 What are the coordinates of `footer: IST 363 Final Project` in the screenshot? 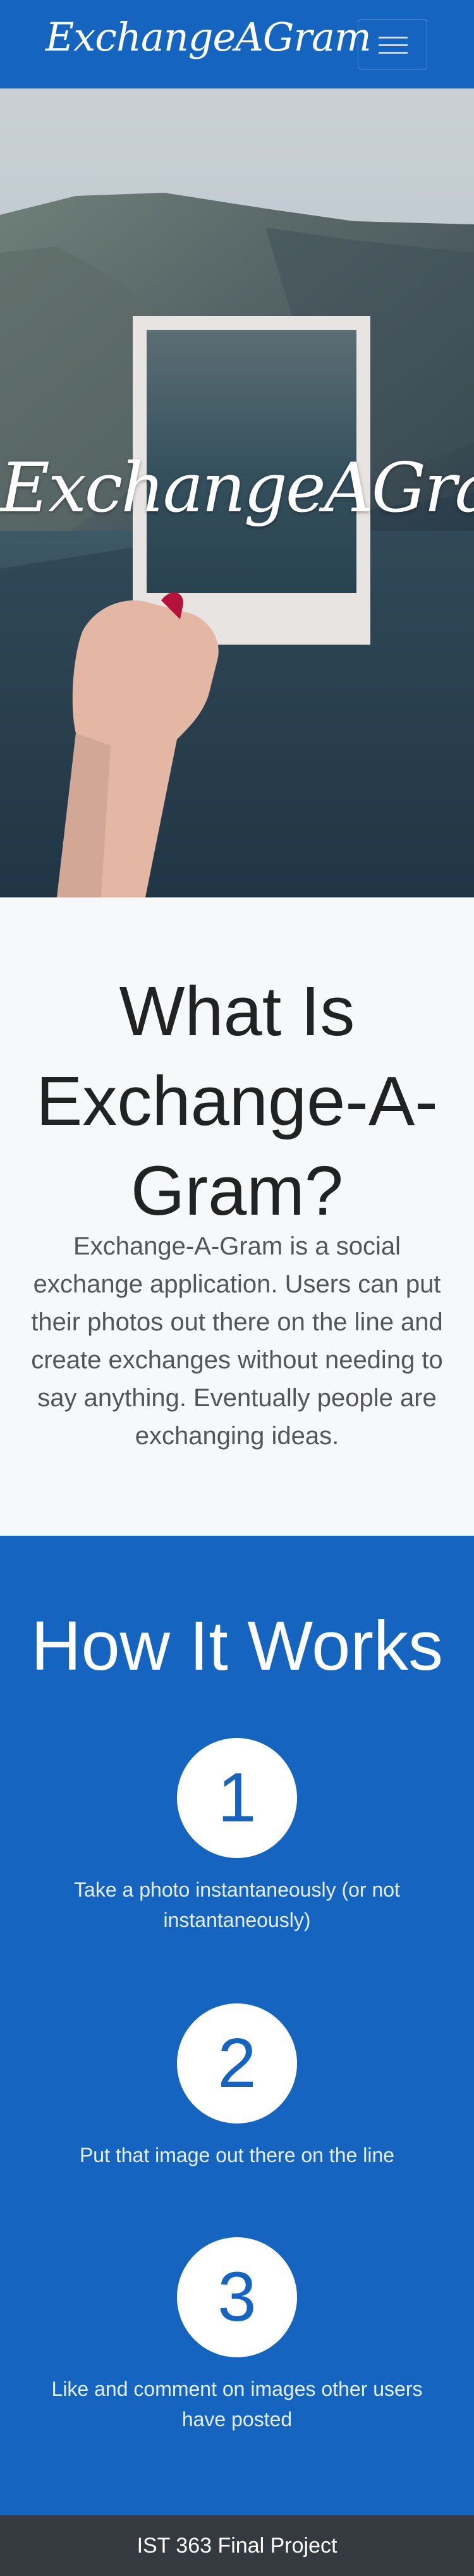 It's located at (237, 2546).